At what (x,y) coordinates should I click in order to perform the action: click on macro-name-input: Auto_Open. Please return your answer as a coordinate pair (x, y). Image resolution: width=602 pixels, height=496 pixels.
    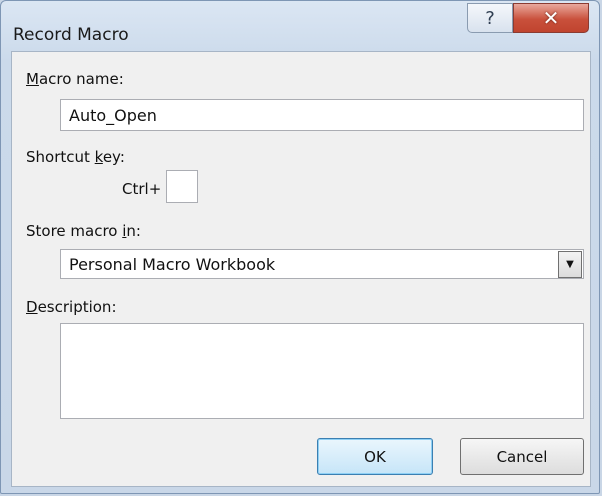
    Looking at the image, I should click on (322, 115).